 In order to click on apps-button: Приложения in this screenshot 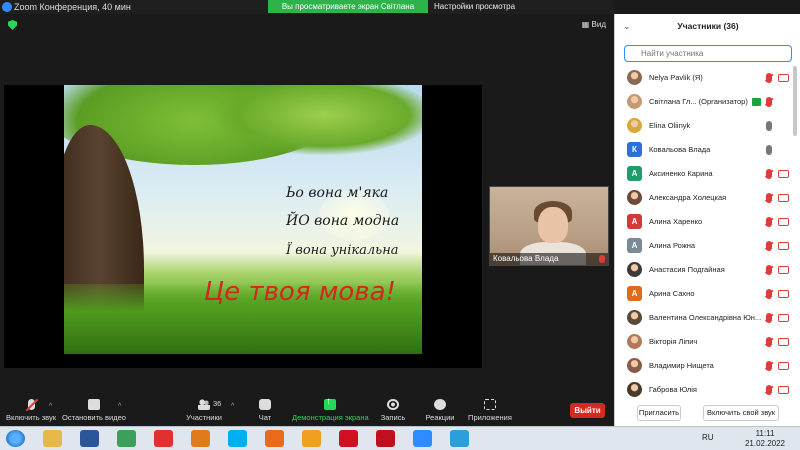, I will do `click(490, 410)`.